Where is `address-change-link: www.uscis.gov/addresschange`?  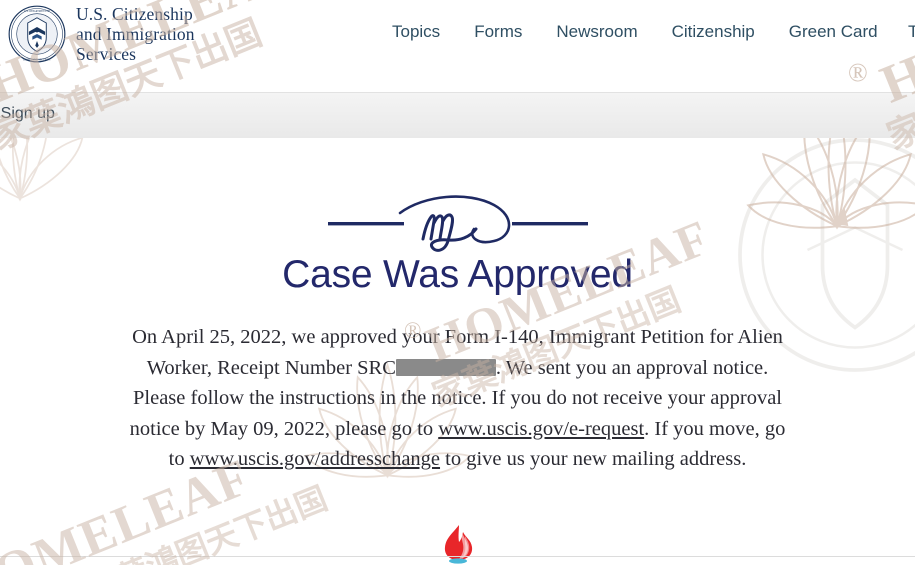 address-change-link: www.uscis.gov/addresschange is located at coordinates (315, 459).